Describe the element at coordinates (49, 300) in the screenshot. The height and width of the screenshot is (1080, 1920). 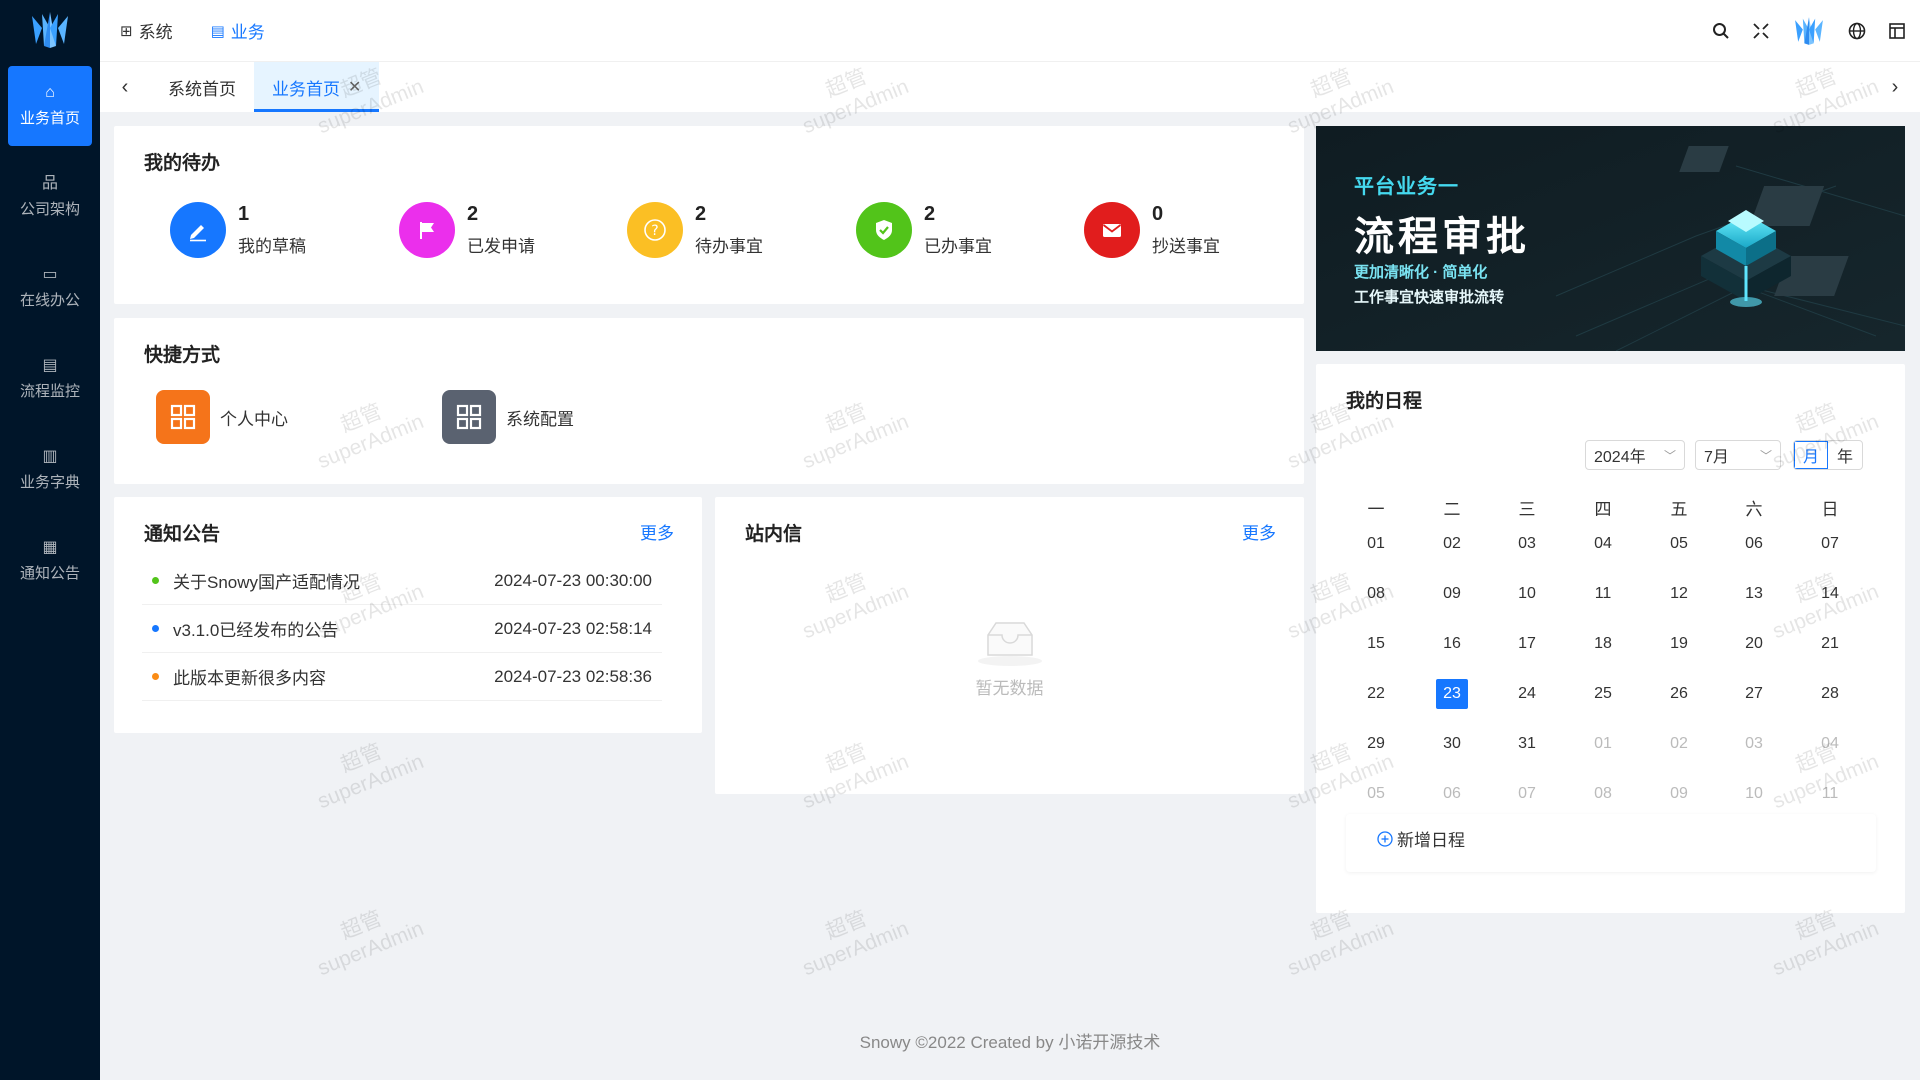
I see `sidebar-item-label: 在线办公` at that location.